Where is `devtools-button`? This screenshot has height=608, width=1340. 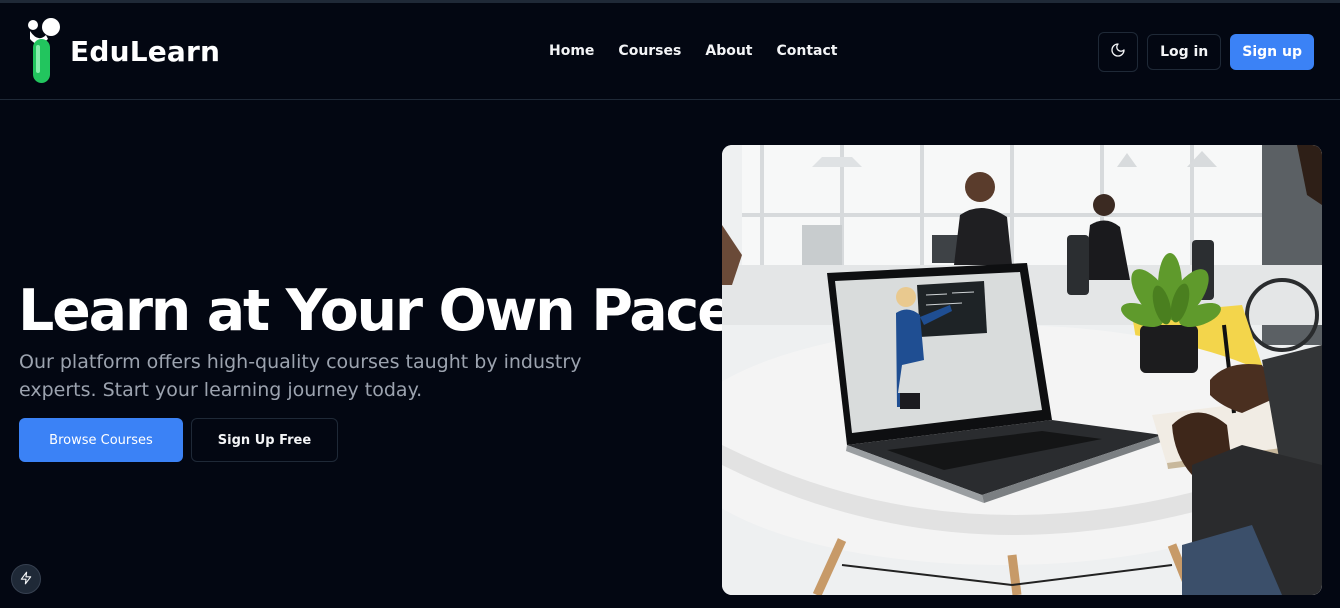
devtools-button is located at coordinates (26, 579).